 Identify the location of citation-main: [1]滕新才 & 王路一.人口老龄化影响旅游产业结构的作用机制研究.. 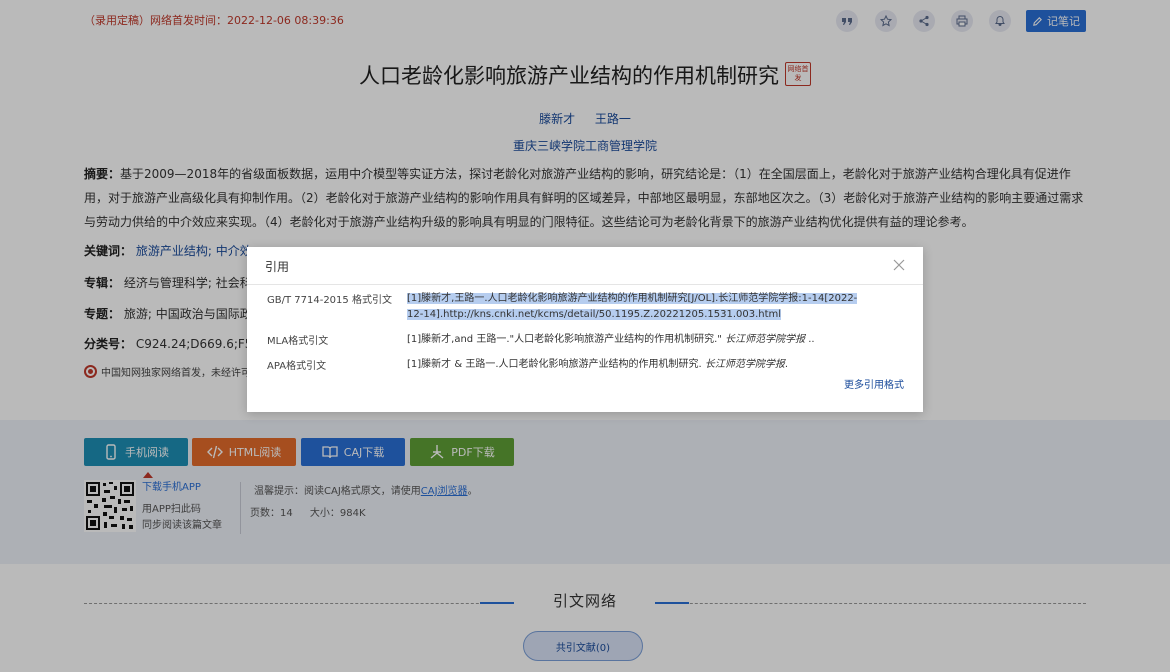
(556, 364).